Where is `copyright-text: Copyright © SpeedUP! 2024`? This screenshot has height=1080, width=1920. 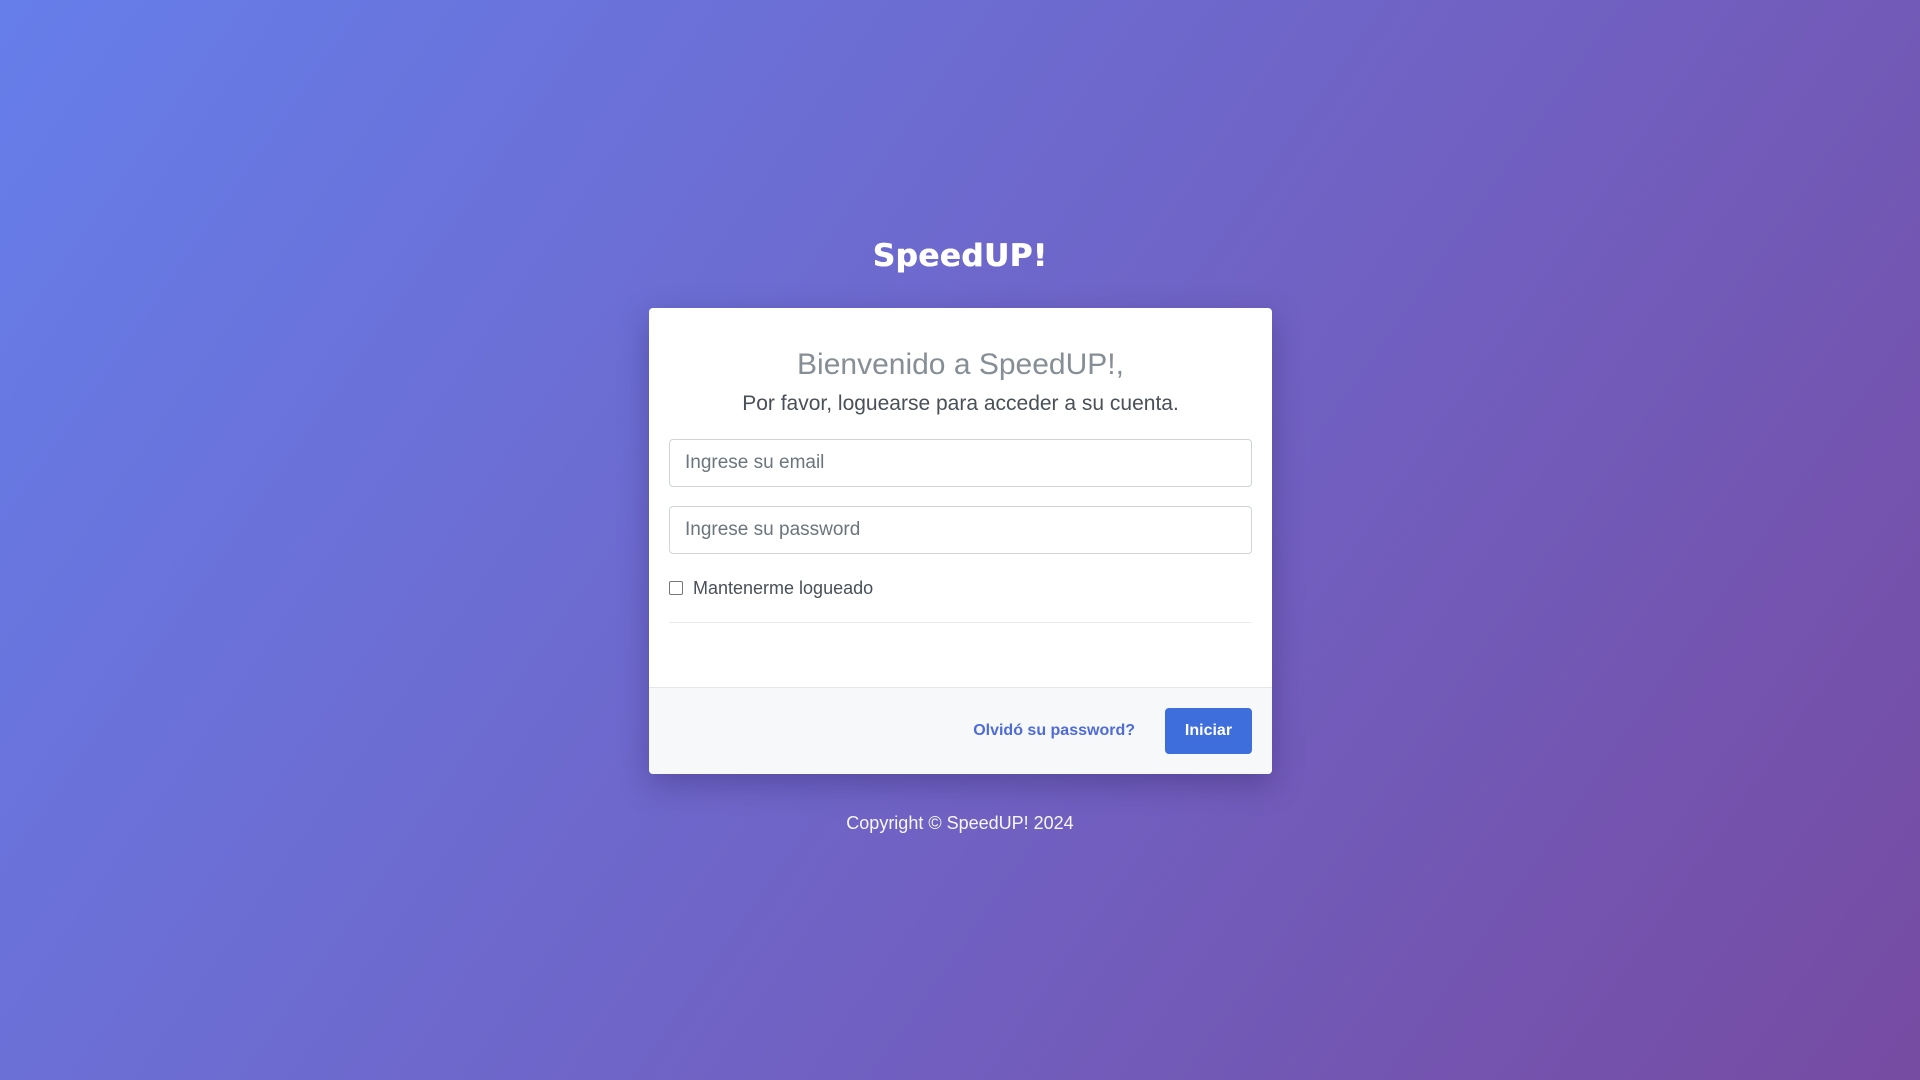 copyright-text: Copyright © SpeedUP! 2024 is located at coordinates (960, 823).